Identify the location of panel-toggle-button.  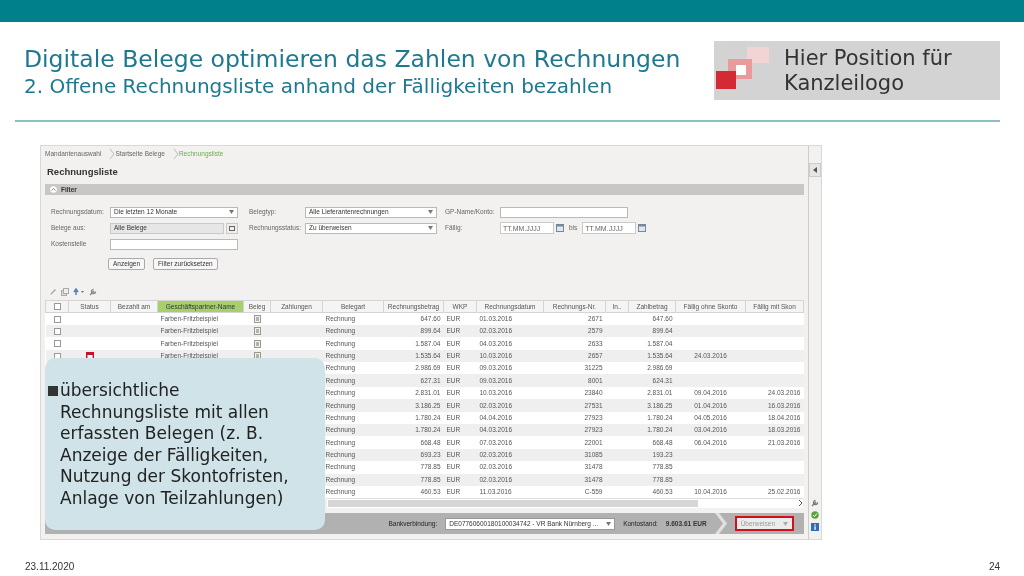
(815, 170).